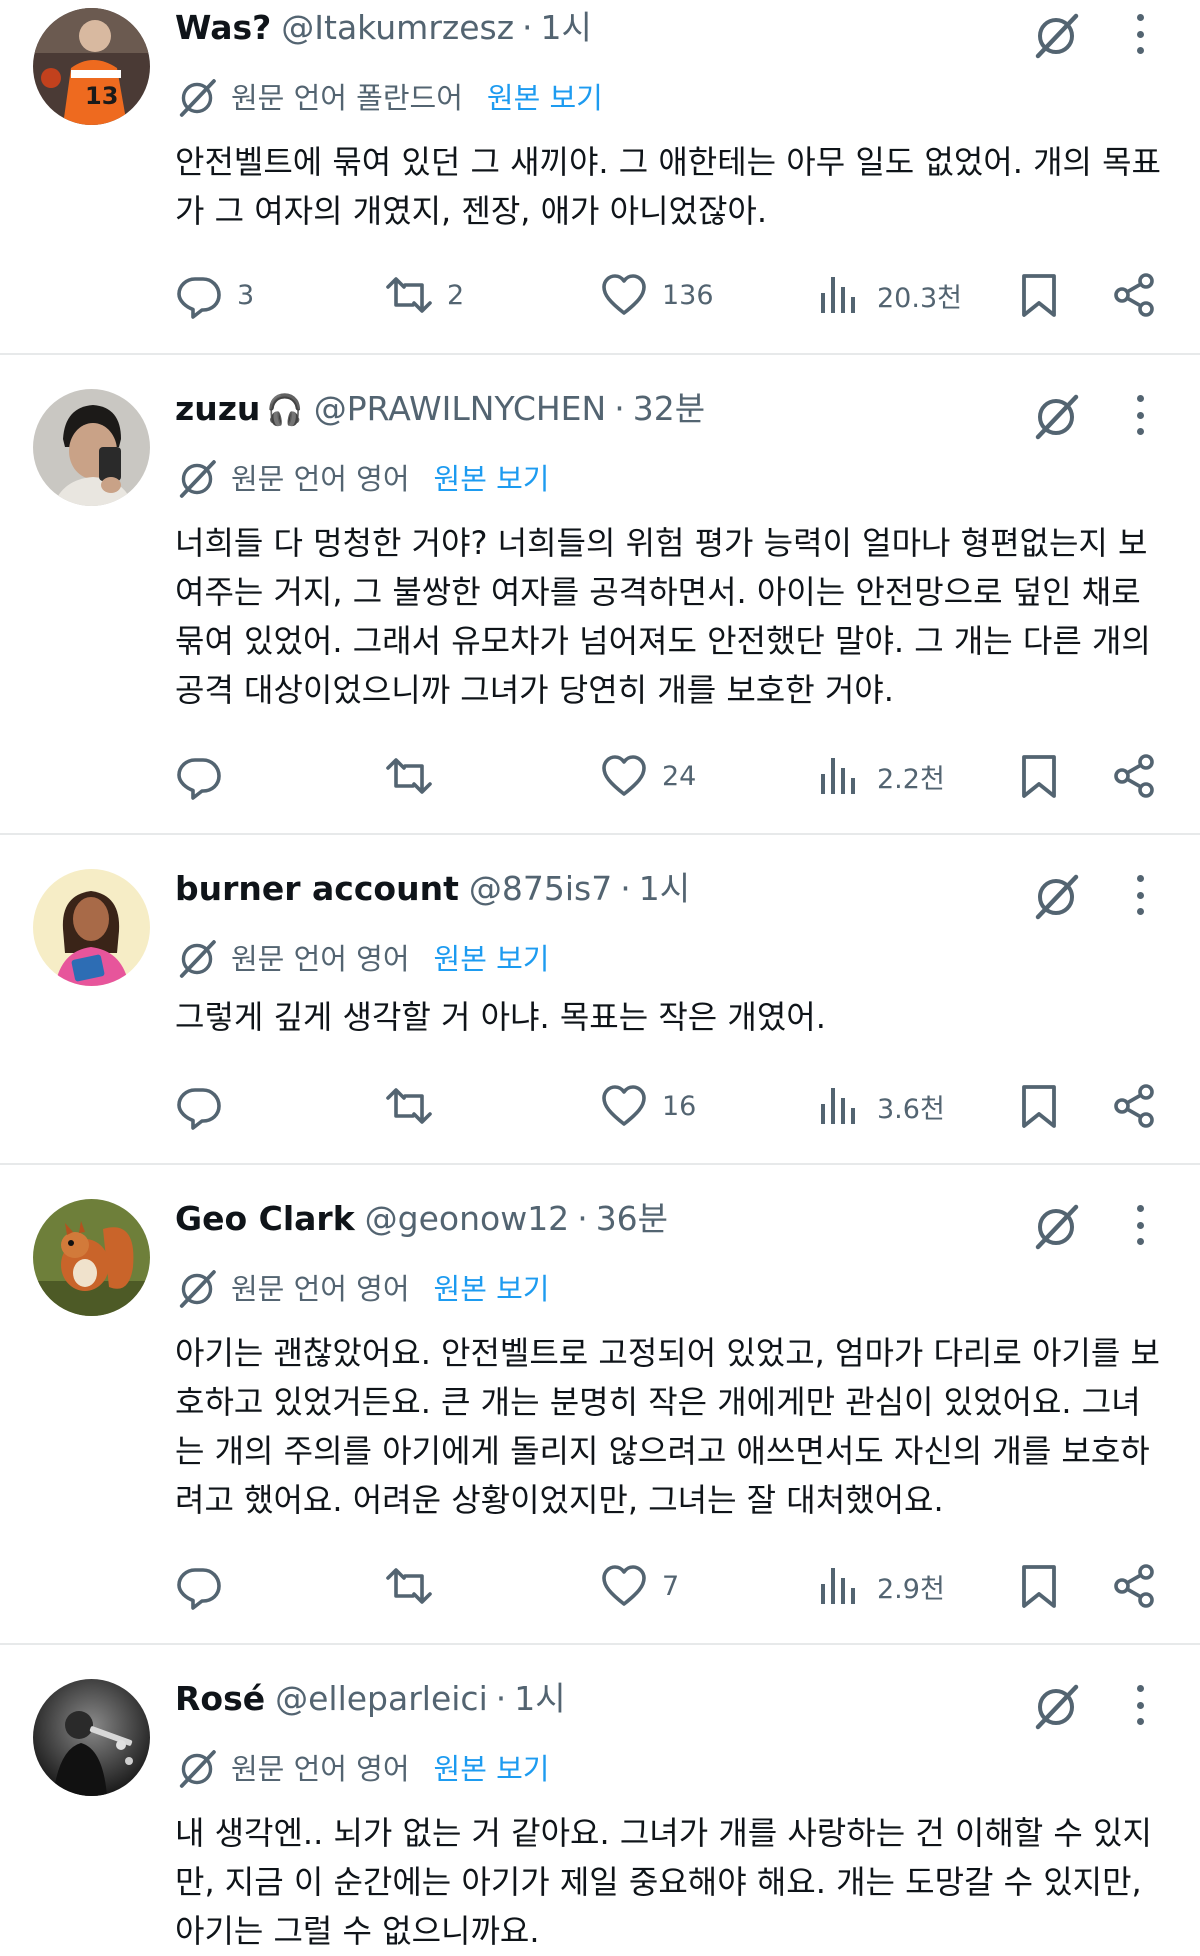  I want to click on tweet-text: 그렇게 깊게 생각할 거 아냐. 목표는 작은 개였어., so click(500, 1017).